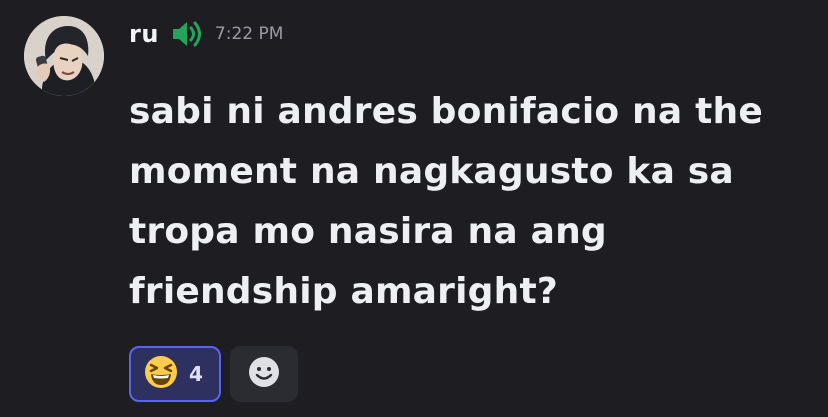  I want to click on add-reaction-smiley-icon, so click(264, 374).